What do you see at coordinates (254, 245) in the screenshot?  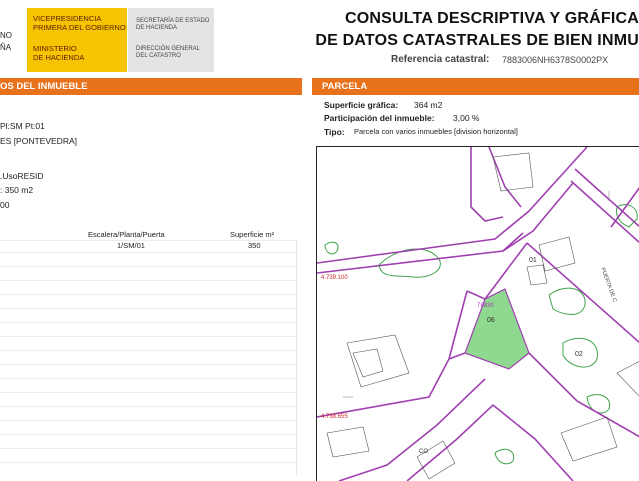 I see `table-cell-surface: 350` at bounding box center [254, 245].